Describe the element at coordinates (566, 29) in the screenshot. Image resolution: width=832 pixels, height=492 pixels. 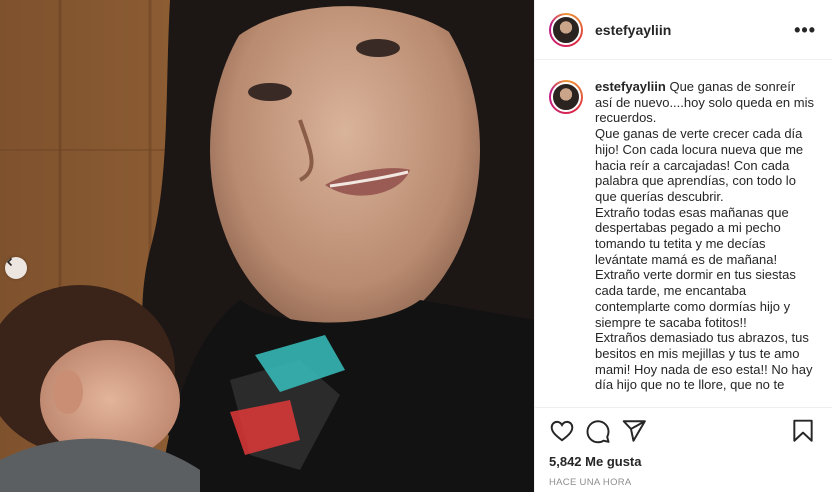
I see `avatar` at that location.